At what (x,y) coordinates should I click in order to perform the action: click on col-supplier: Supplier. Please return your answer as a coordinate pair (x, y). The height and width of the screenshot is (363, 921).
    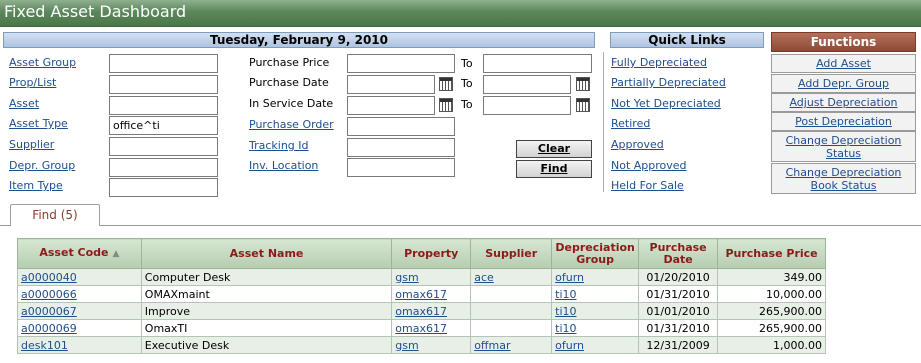
    Looking at the image, I should click on (511, 253).